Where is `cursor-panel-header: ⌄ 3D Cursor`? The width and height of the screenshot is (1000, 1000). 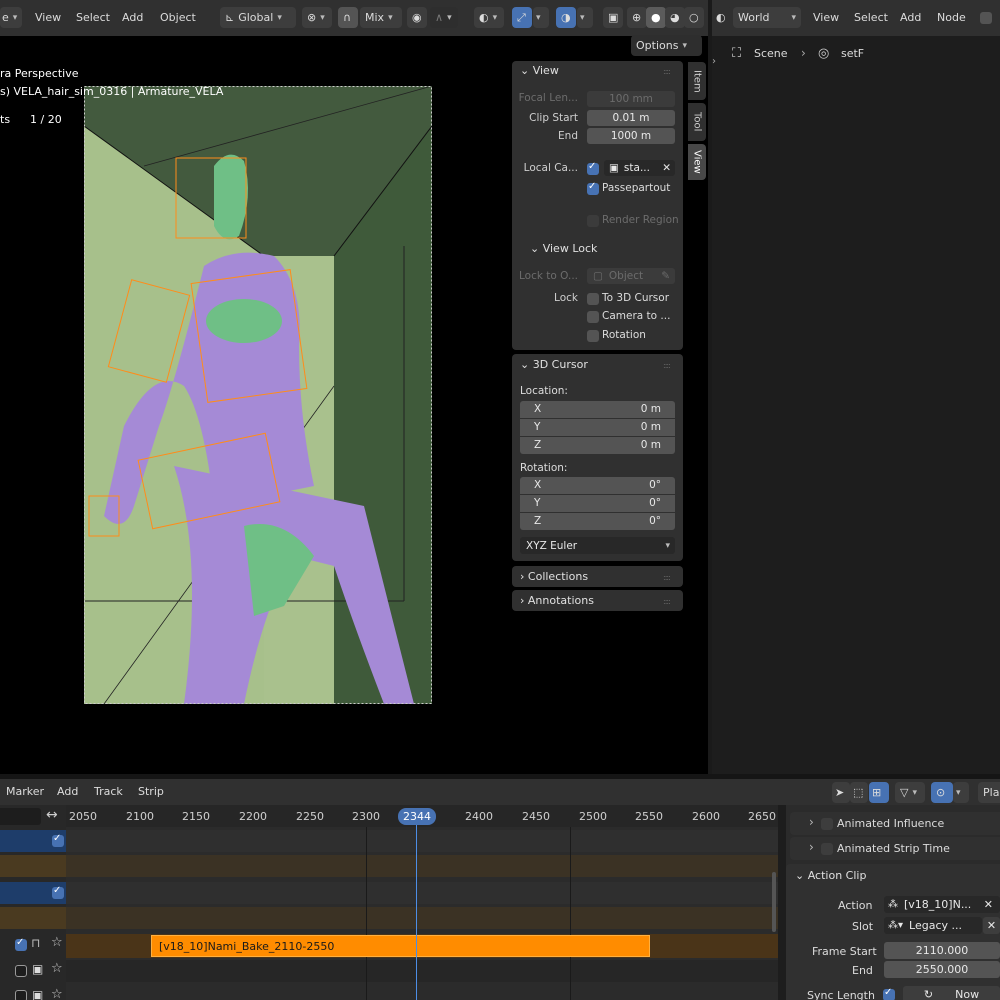 cursor-panel-header: ⌄ 3D Cursor is located at coordinates (554, 364).